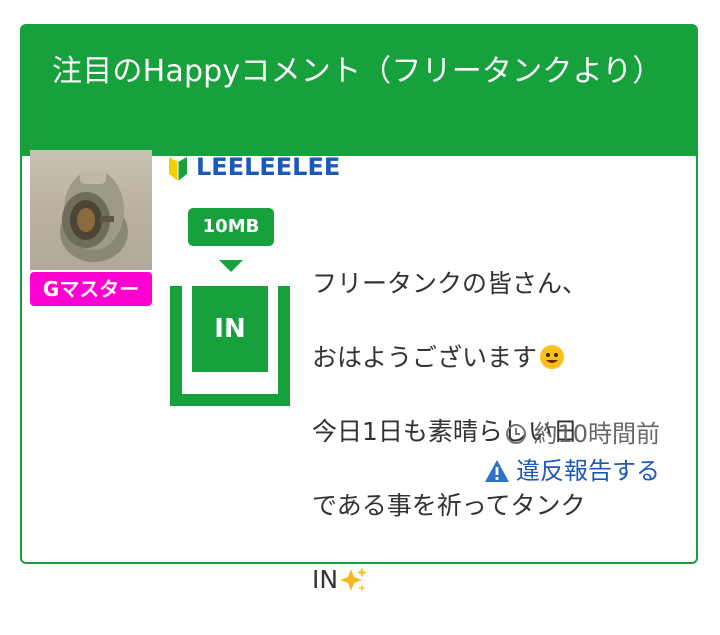 This screenshot has height=635, width=720. I want to click on report-link: 違反報告する, so click(572, 471).